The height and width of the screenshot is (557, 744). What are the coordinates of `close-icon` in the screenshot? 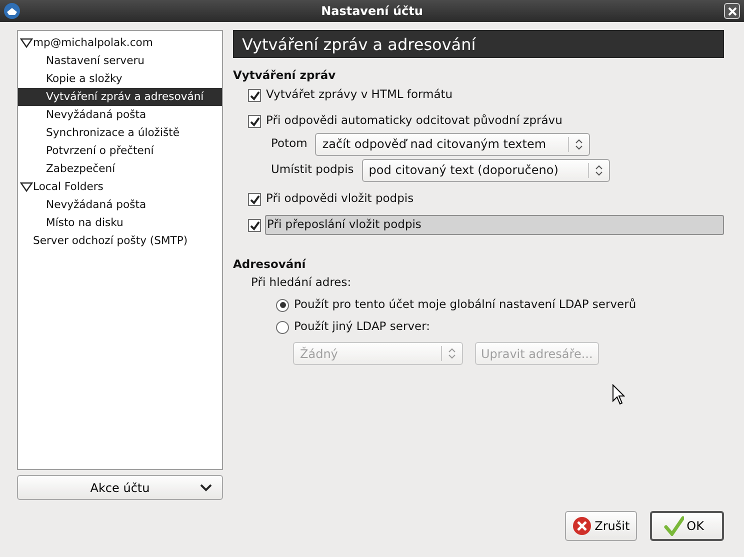 It's located at (732, 11).